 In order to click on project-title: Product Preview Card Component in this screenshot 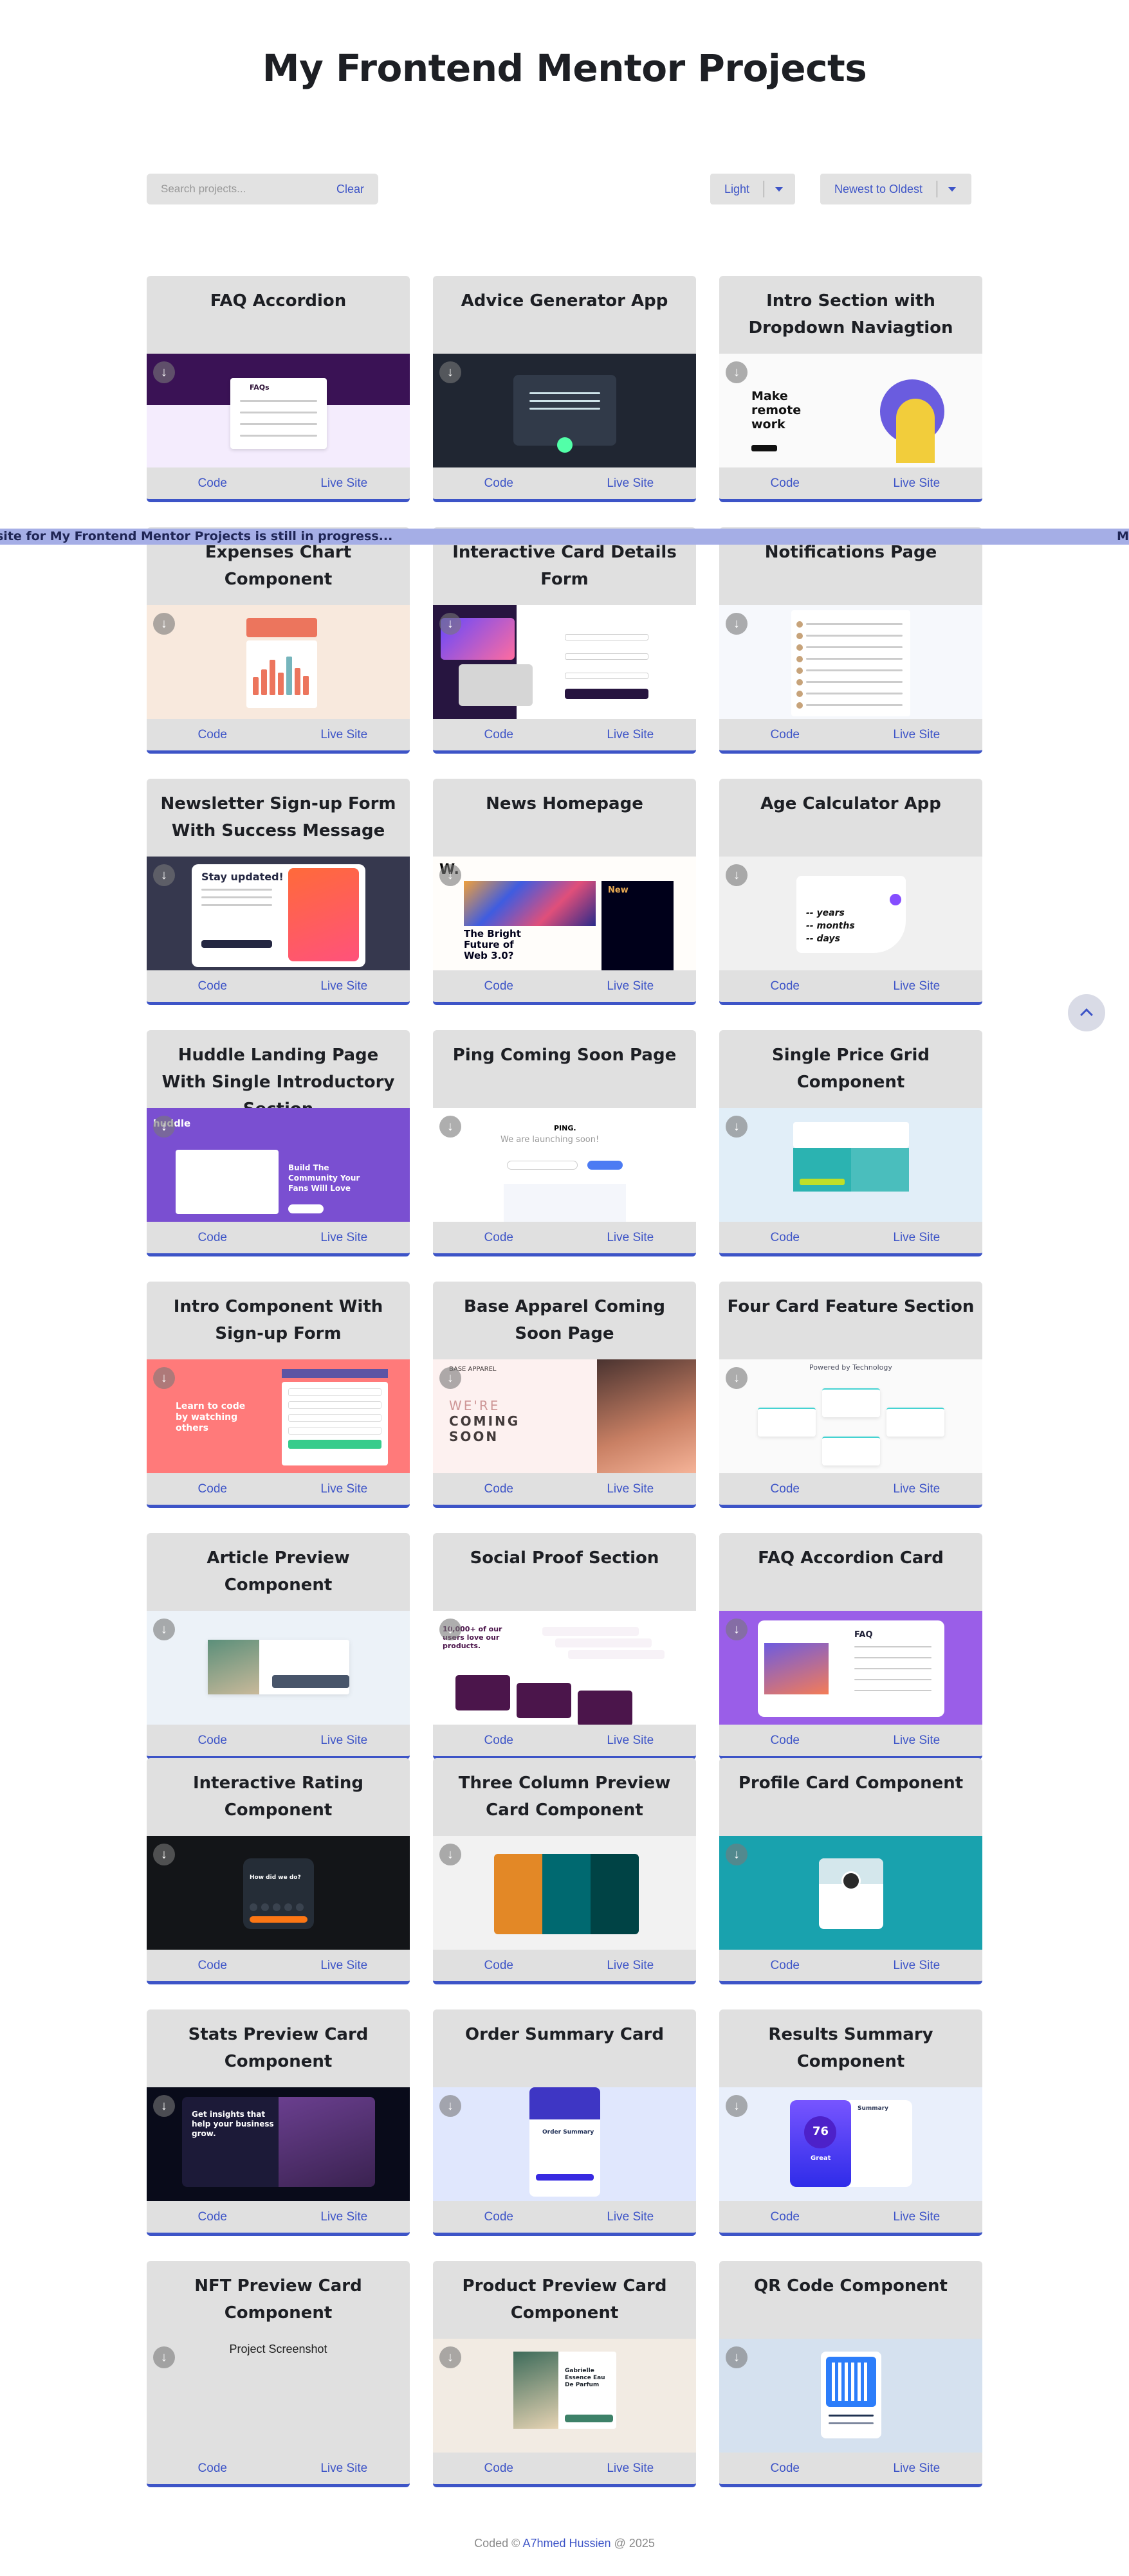, I will do `click(564, 2299)`.